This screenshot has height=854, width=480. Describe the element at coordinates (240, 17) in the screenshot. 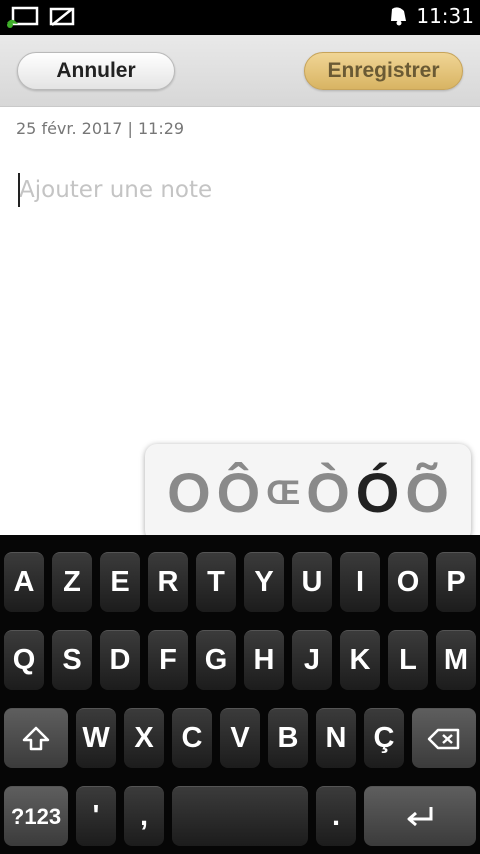

I see `status-bar: 11:31` at that location.